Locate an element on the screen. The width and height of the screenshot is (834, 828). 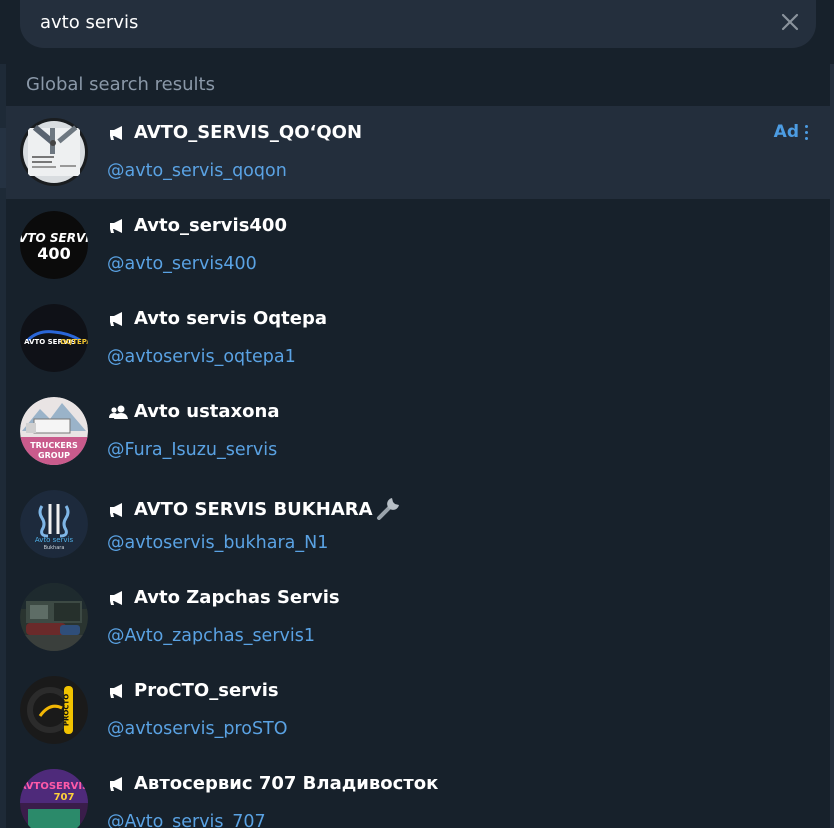
result-title: ProCTO_servis is located at coordinates (206, 690).